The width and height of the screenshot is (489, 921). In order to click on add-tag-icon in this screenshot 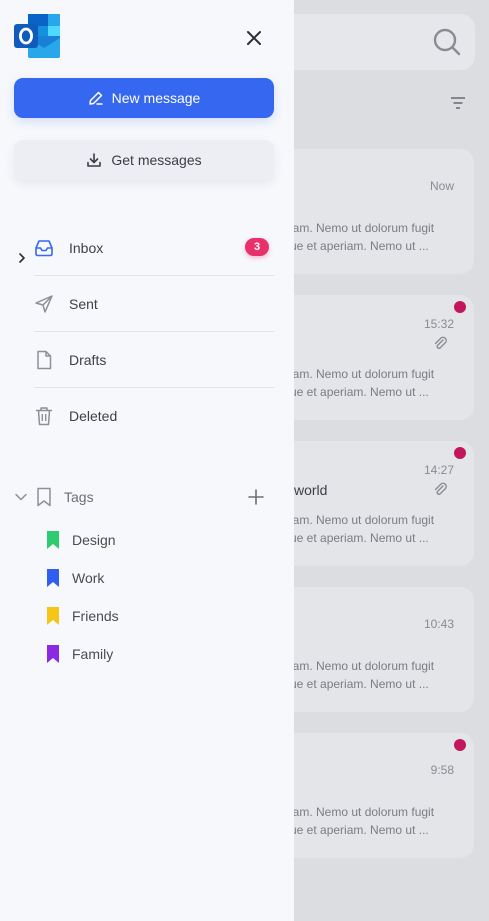, I will do `click(256, 497)`.